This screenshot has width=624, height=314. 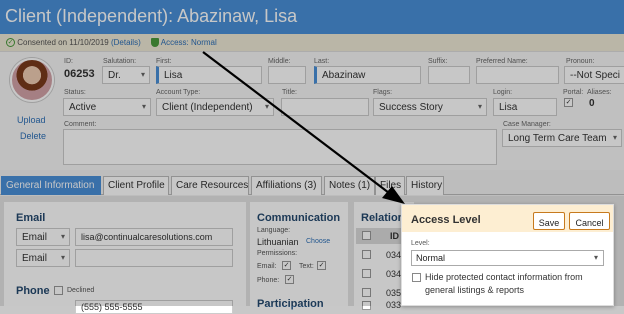 I want to click on access-level-value: Normal, so click(x=431, y=258).